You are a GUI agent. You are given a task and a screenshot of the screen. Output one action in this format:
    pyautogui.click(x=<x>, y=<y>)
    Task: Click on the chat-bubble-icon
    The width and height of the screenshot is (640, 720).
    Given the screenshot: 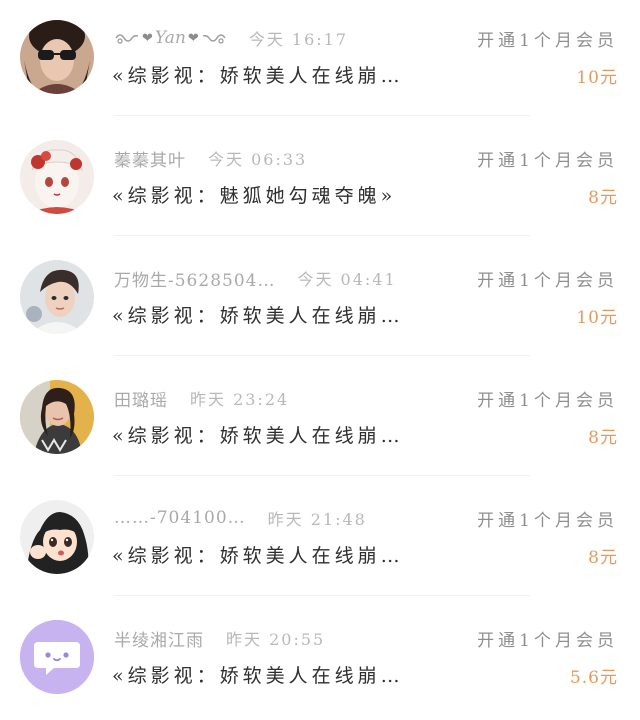 What is the action you would take?
    pyautogui.click(x=57, y=657)
    